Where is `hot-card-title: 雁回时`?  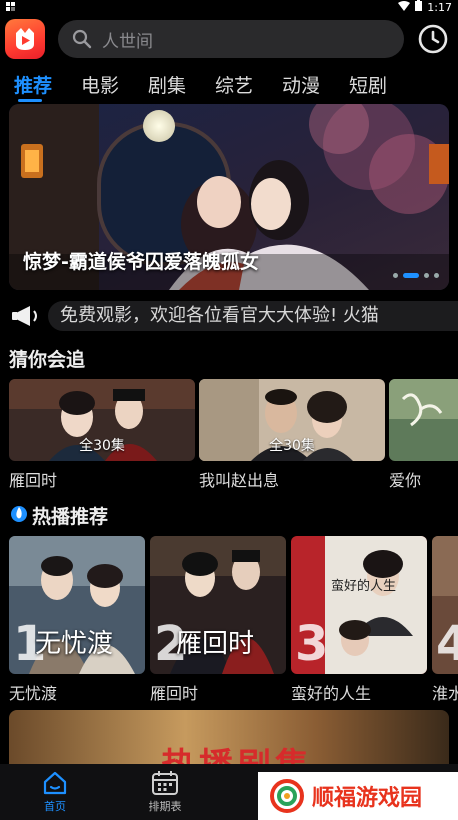 hot-card-title: 雁回时 is located at coordinates (174, 693).